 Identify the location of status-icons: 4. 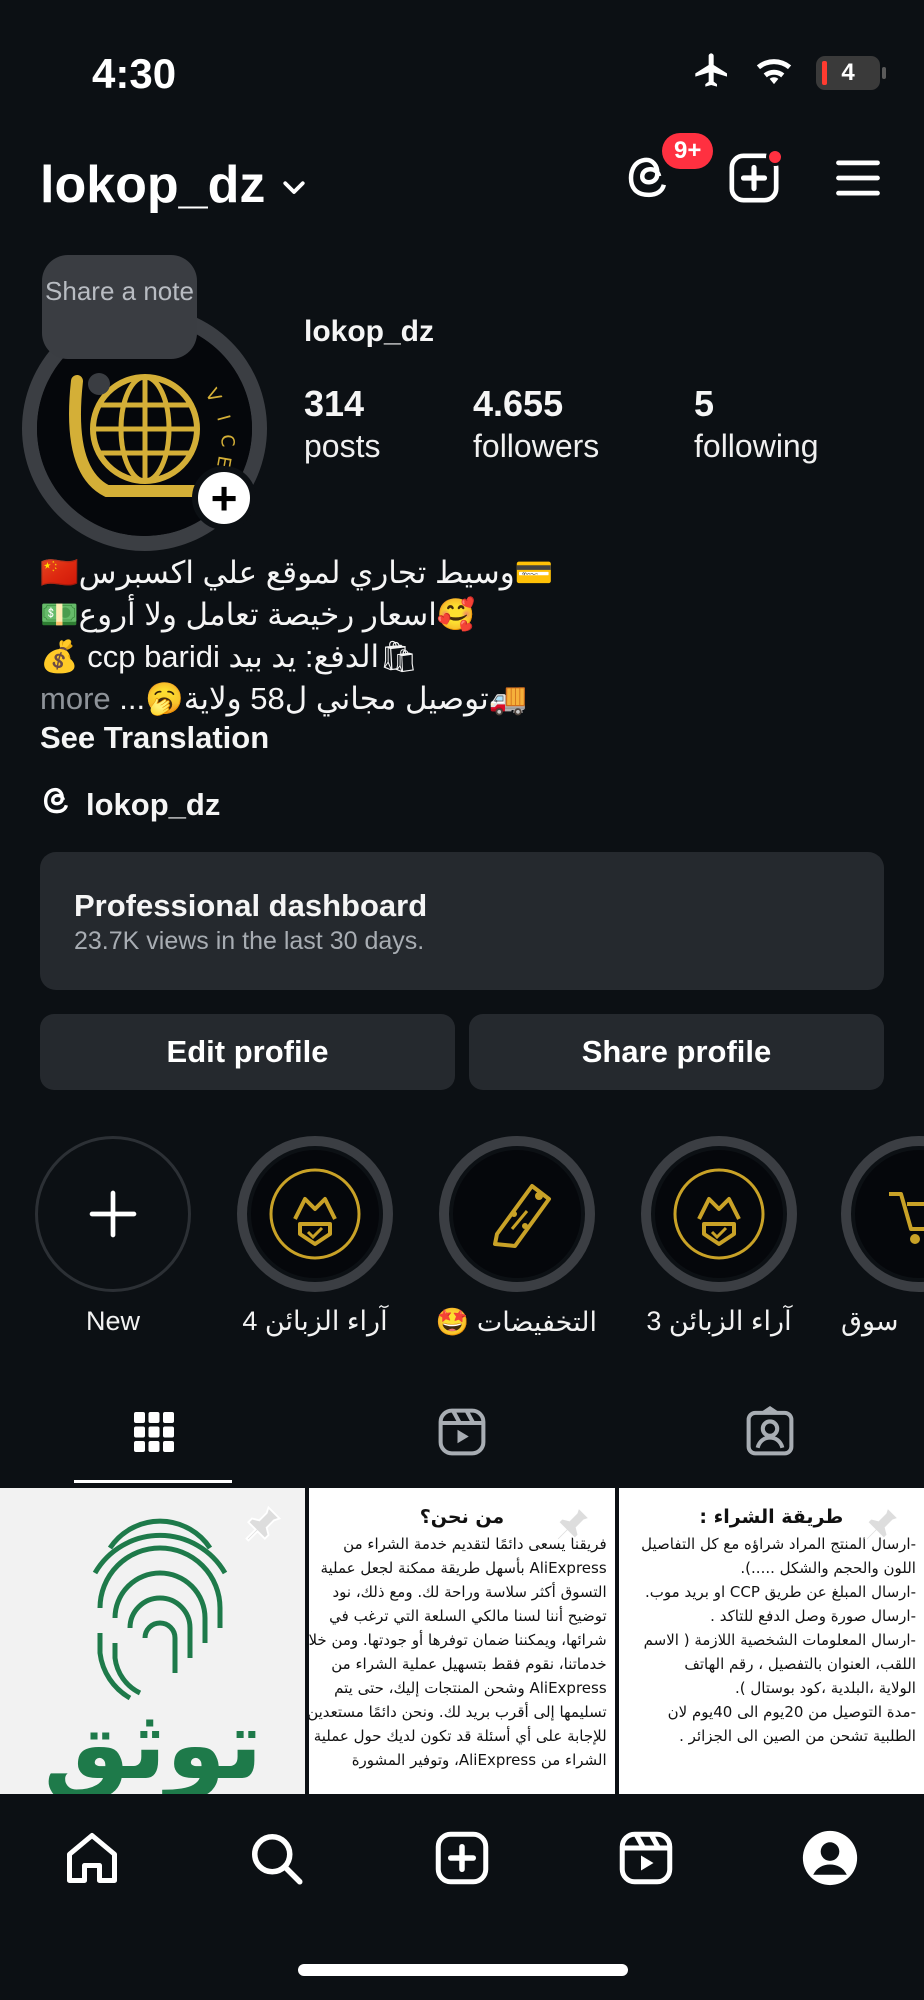
(789, 72).